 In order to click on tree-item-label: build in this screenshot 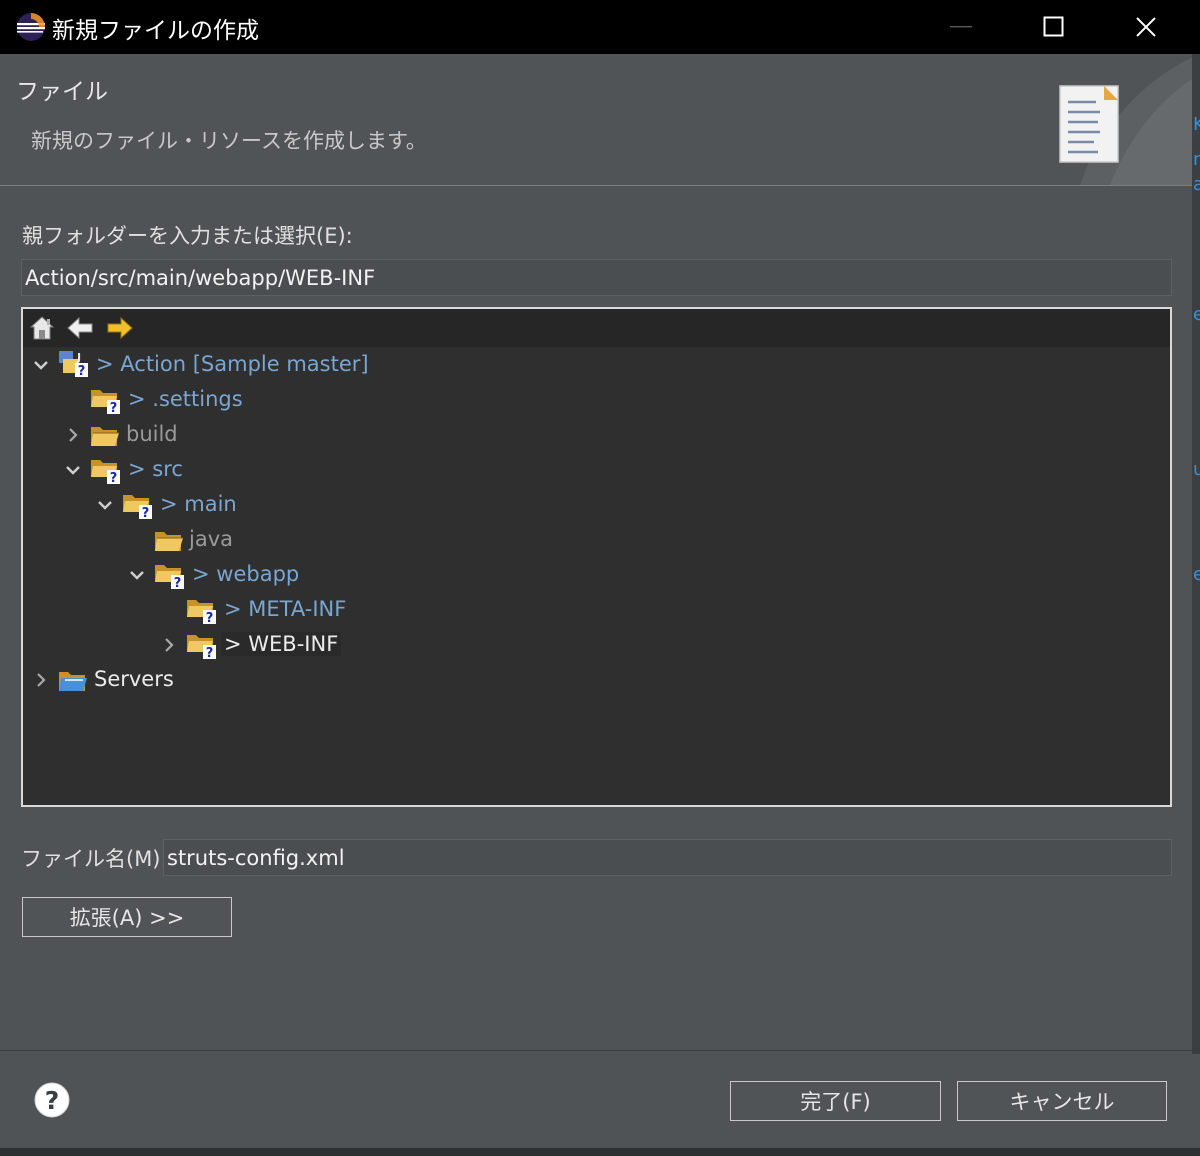, I will do `click(152, 434)`.